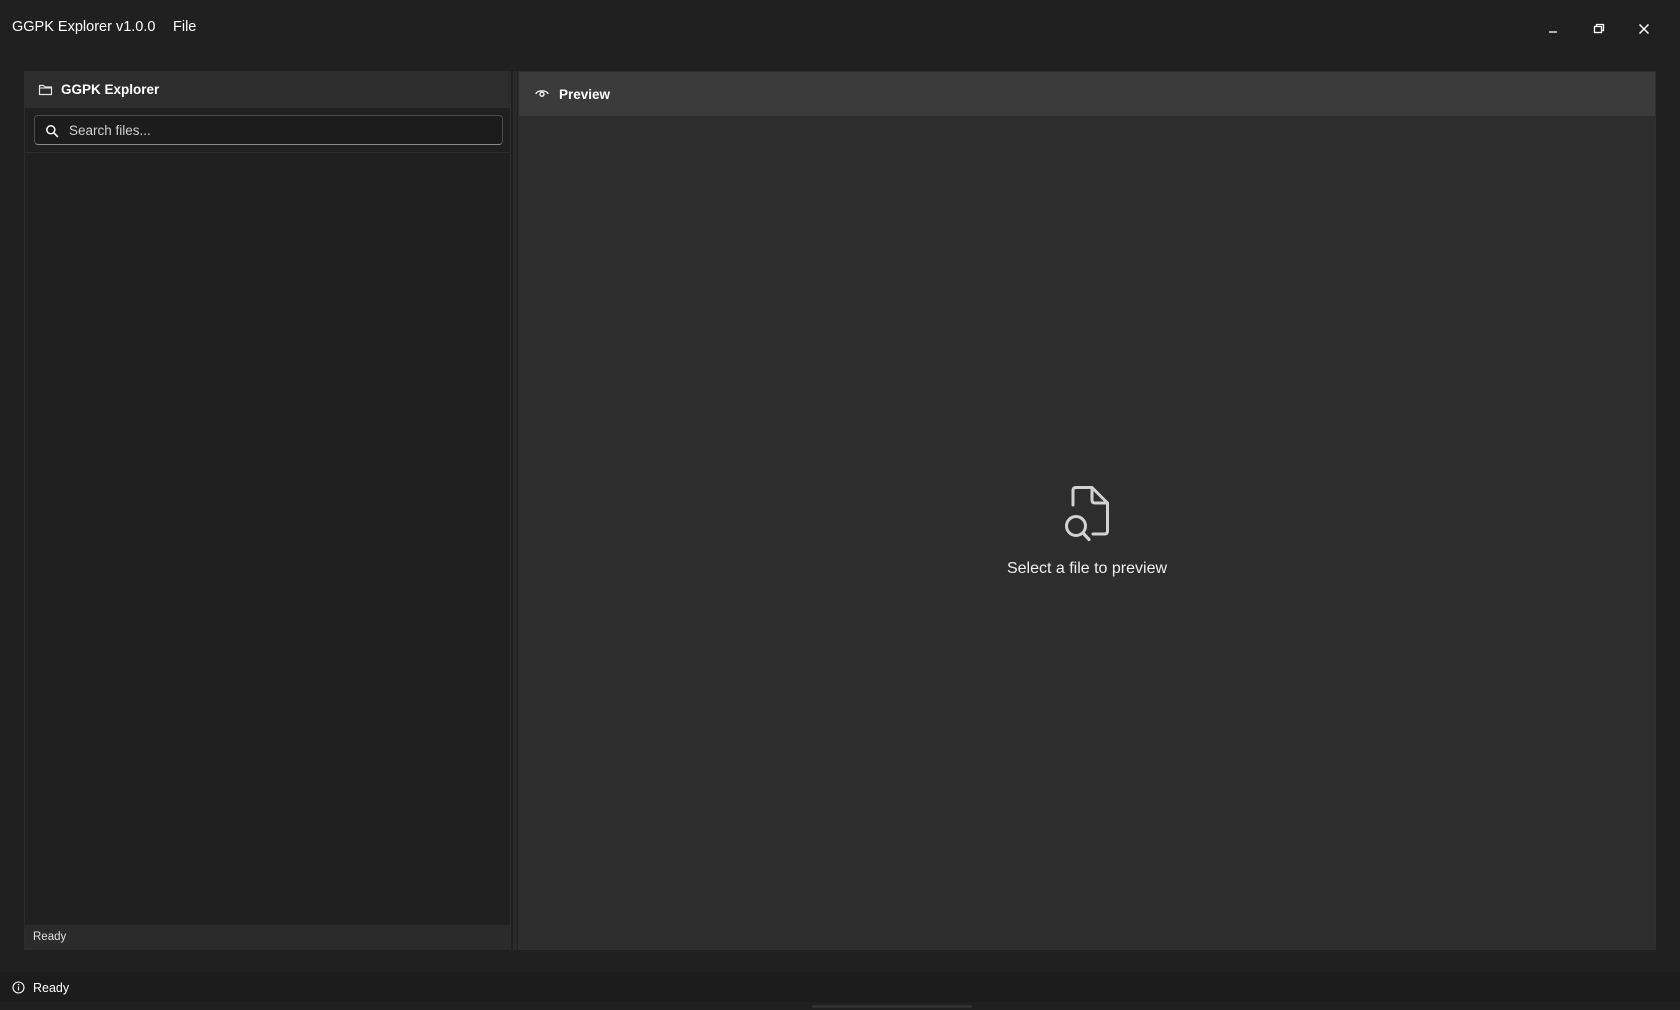  What do you see at coordinates (52, 131) in the screenshot?
I see `search-icon` at bounding box center [52, 131].